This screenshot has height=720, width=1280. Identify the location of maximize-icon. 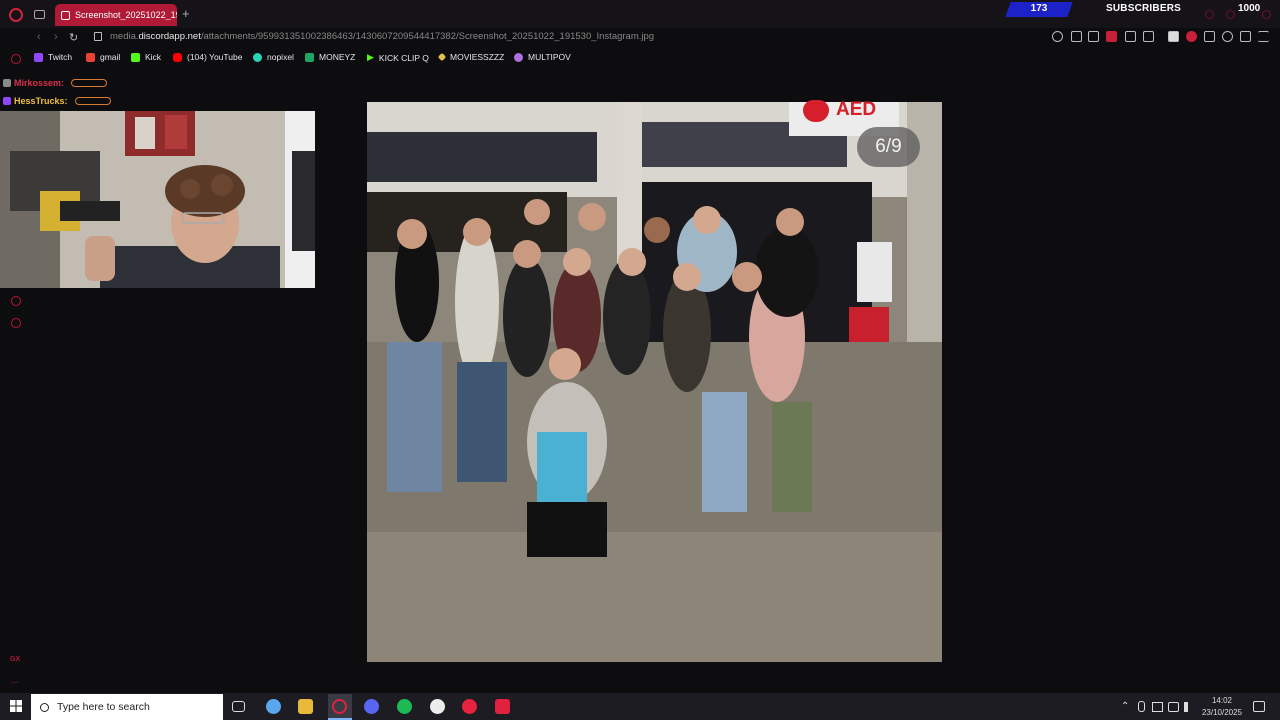
(1230, 14).